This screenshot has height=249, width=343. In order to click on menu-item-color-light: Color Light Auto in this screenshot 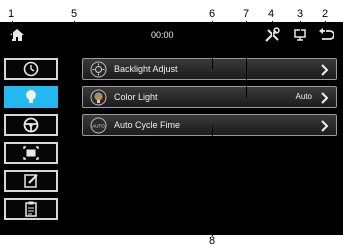, I will do `click(209, 97)`.